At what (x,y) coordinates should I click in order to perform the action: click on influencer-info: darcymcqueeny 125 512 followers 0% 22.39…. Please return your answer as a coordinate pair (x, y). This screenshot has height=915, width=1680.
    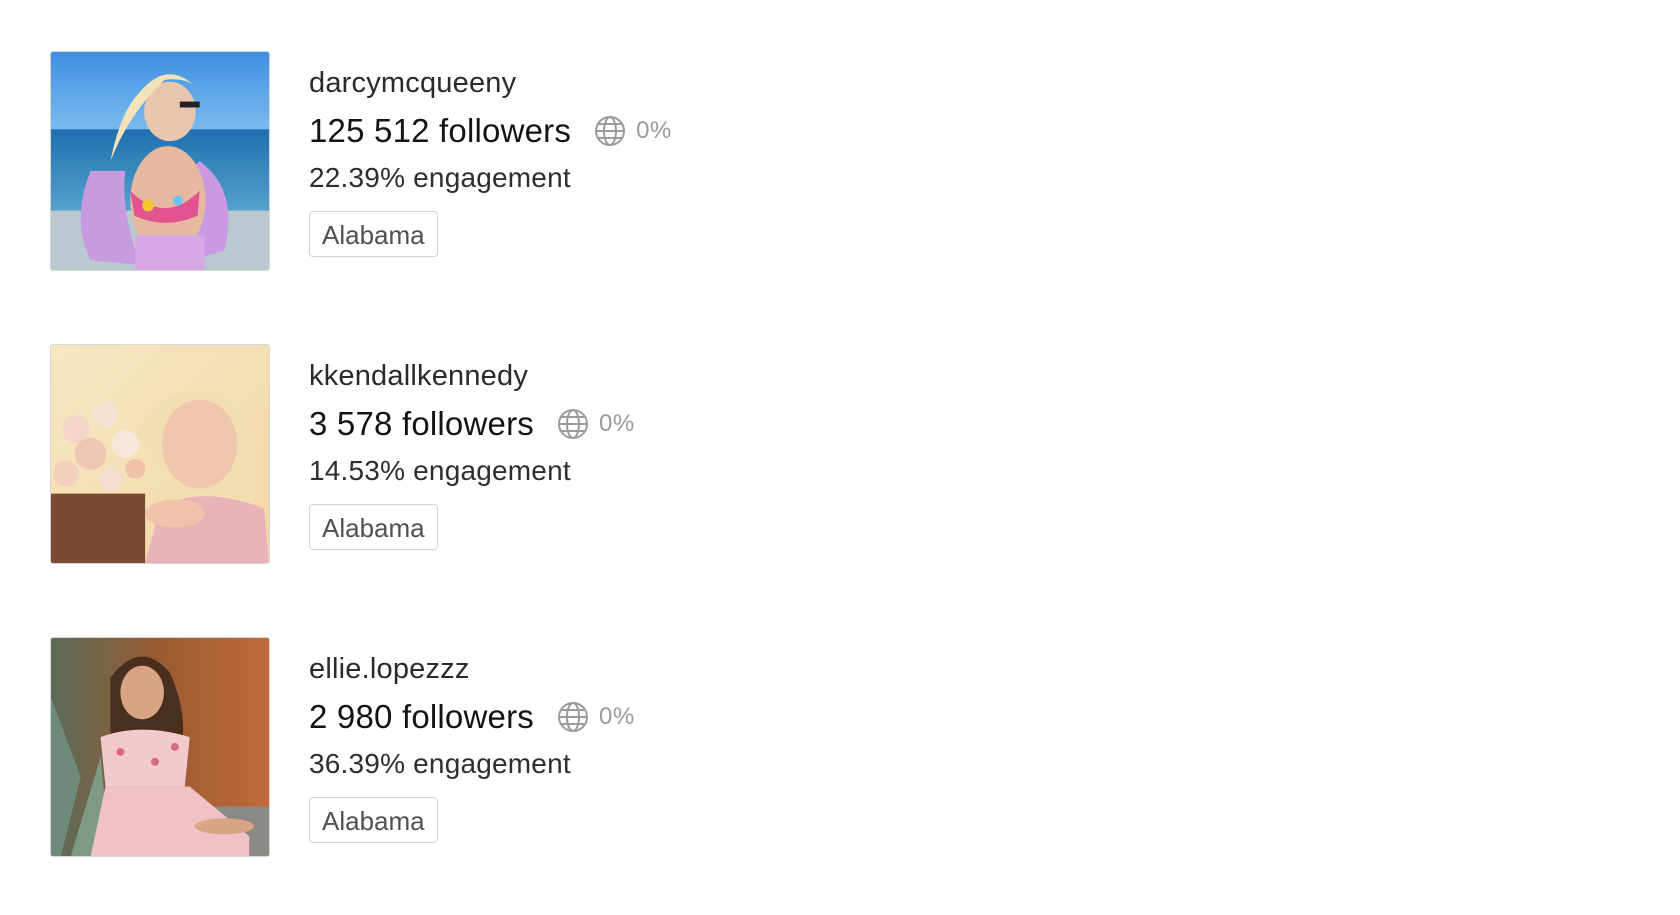
    Looking at the image, I should click on (490, 154).